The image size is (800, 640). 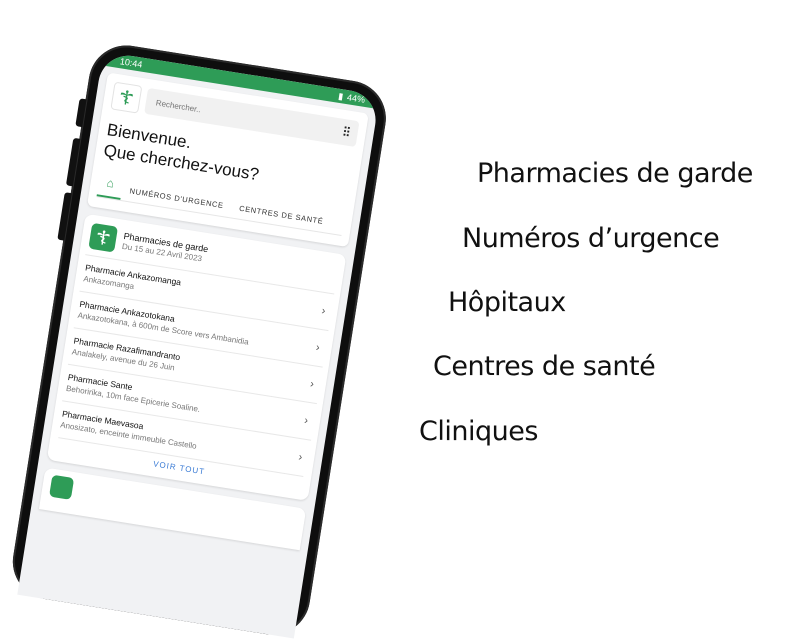 I want to click on battery-level: 44%, so click(x=356, y=98).